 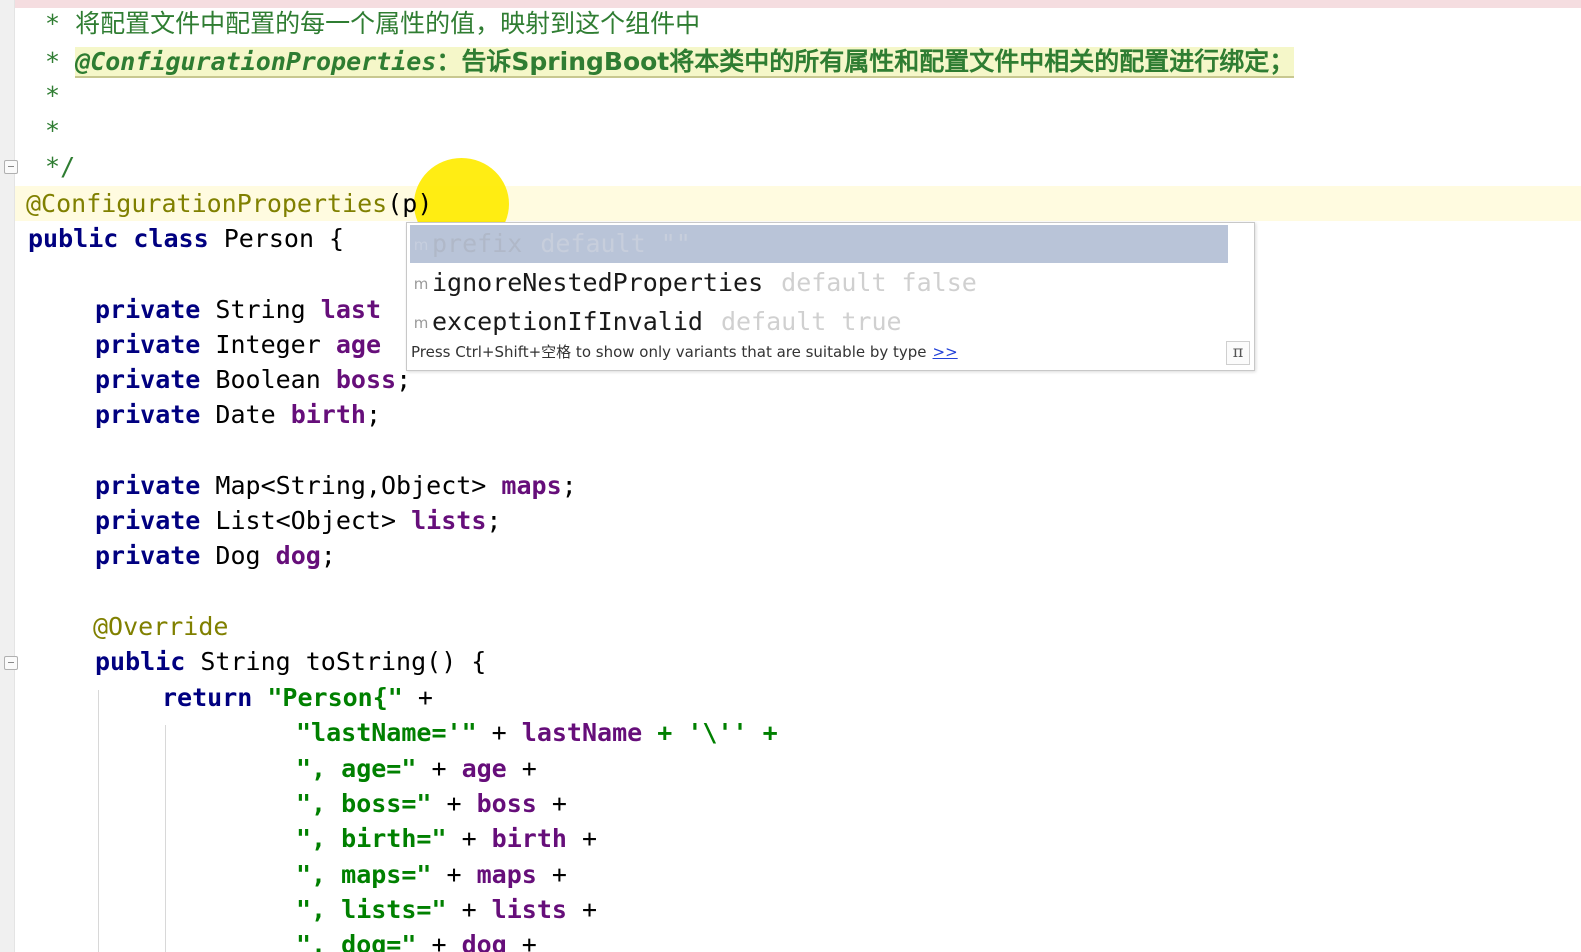 I want to click on concat-line: "lastName='" + lastName + '\'' +, so click(x=537, y=732).